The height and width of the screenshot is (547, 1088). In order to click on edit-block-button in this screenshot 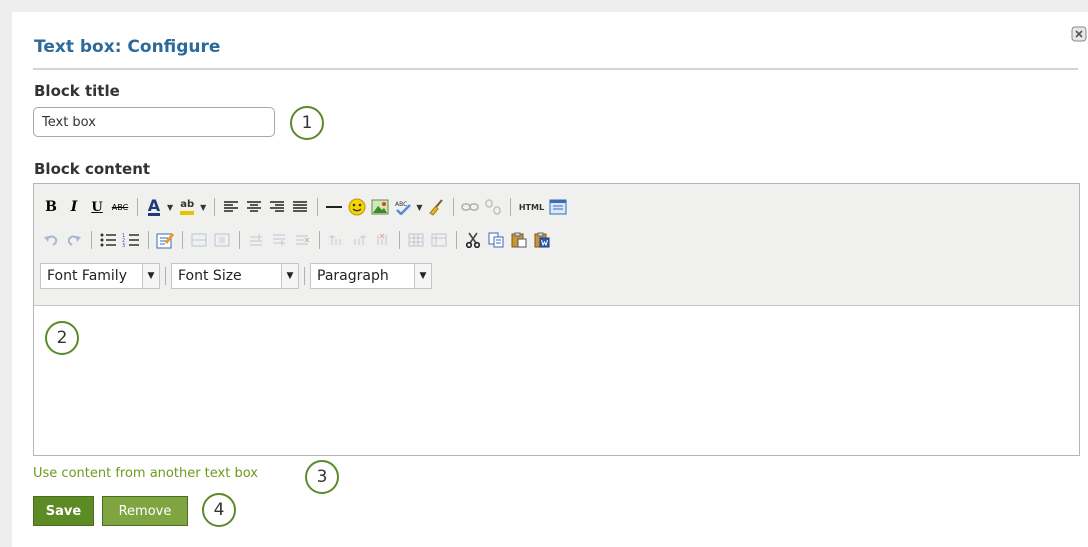, I will do `click(165, 240)`.